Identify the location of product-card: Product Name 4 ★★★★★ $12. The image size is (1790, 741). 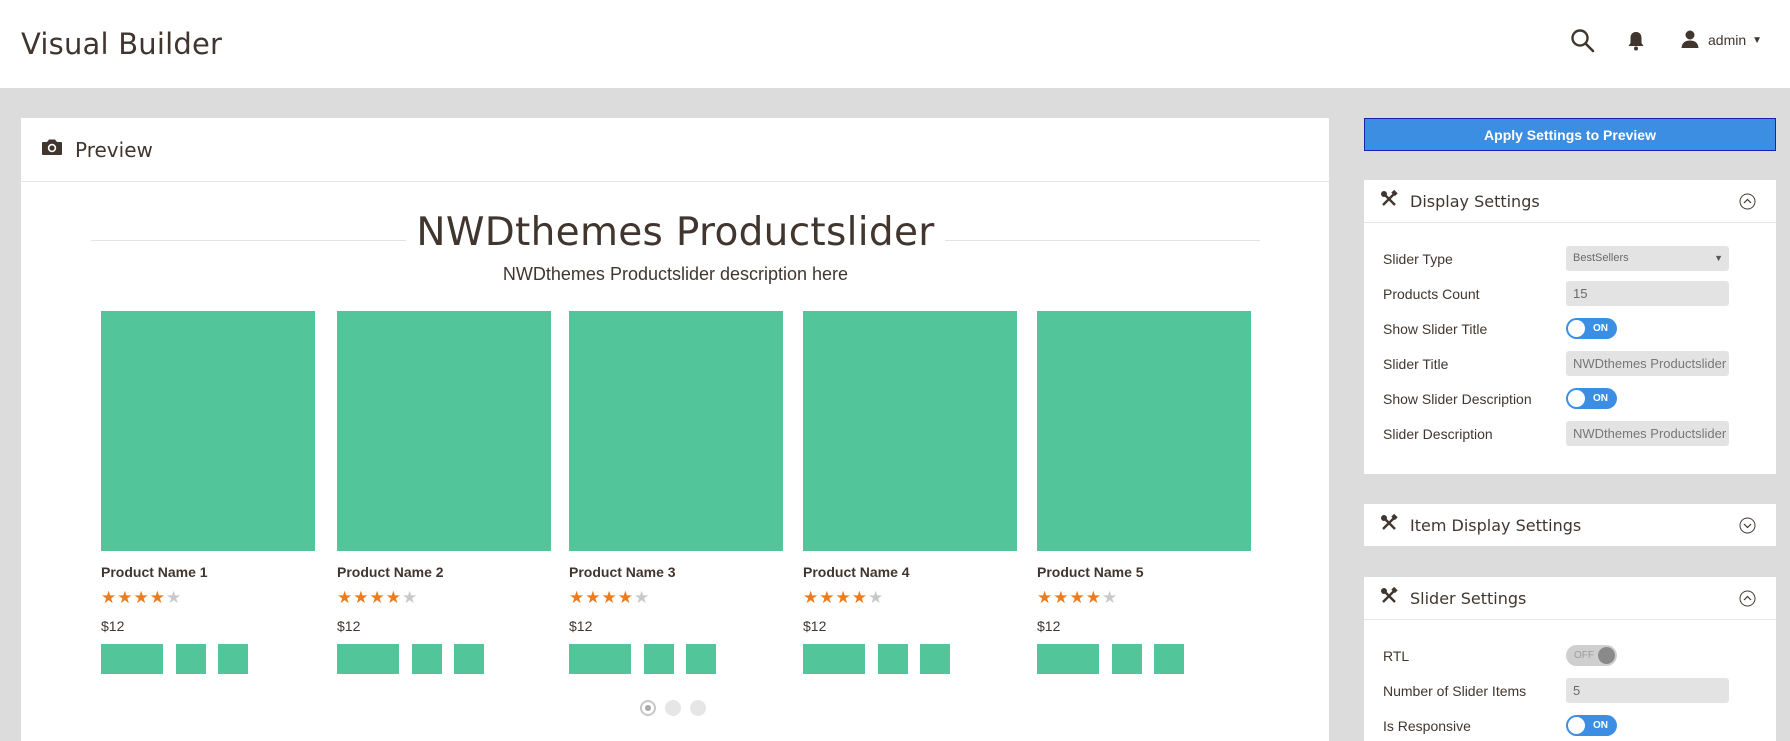
(910, 492).